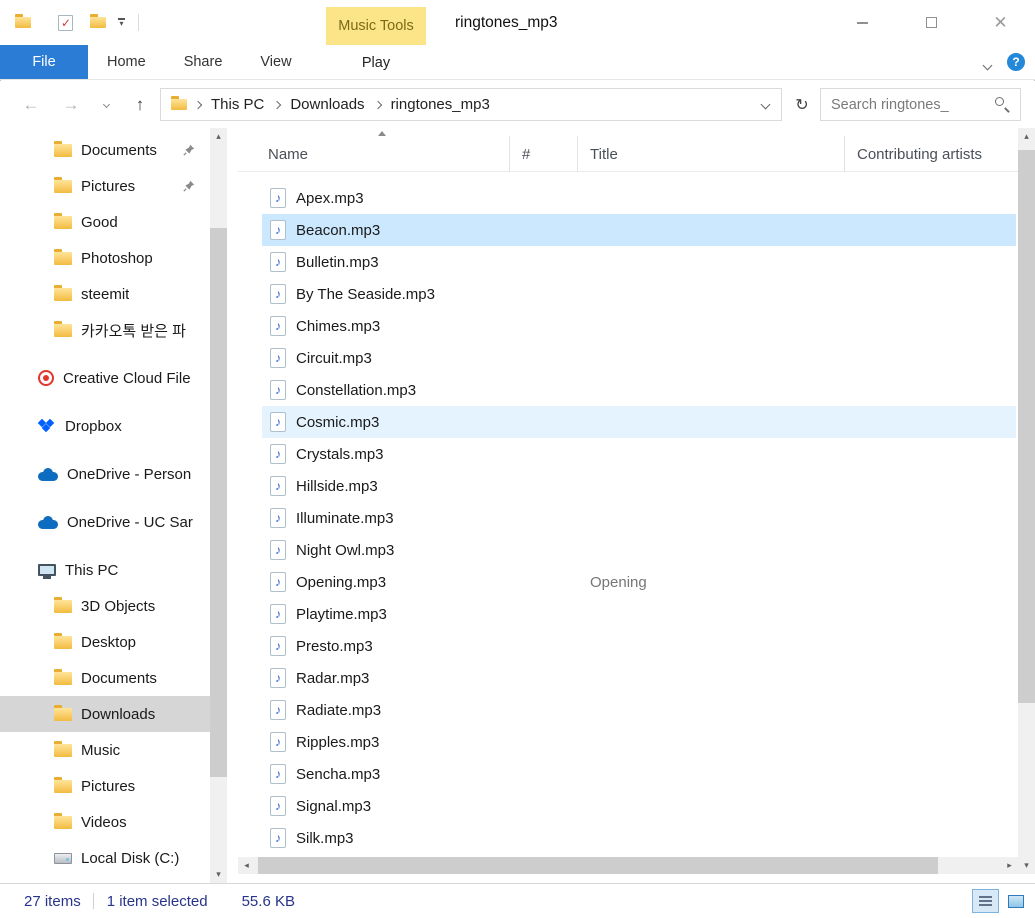 The height and width of the screenshot is (918, 1035). I want to click on sidebar-item-downloads: Downloads, so click(105, 714).